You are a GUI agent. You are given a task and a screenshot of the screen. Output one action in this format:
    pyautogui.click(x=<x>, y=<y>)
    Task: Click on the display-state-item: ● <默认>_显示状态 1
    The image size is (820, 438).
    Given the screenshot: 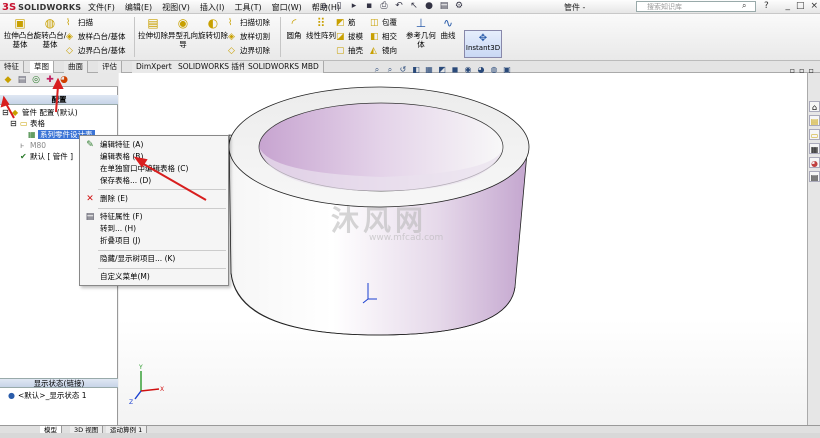 What is the action you would take?
    pyautogui.click(x=47, y=396)
    